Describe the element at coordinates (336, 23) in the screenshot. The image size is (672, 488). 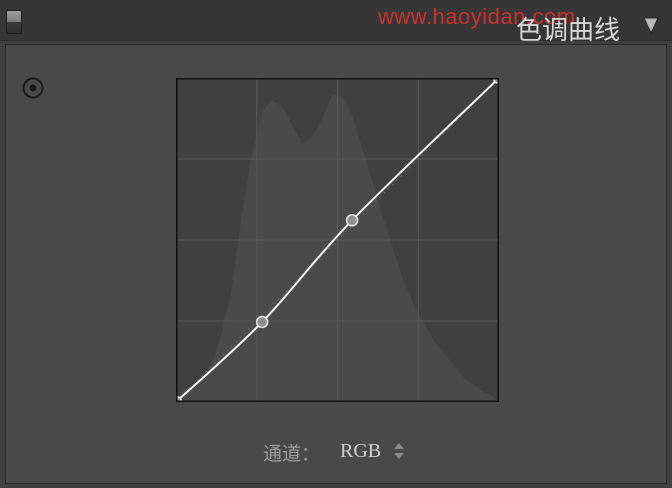
I see `panel-header: www.haoyidan.com 色调曲线` at that location.